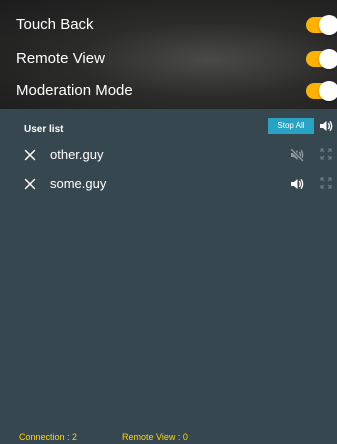 This screenshot has width=337, height=444. I want to click on moderation-mode-toggle, so click(321, 91).